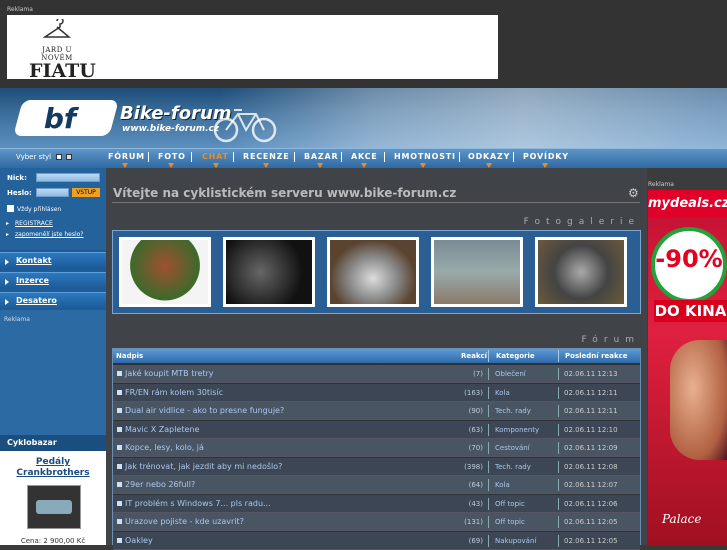 The width and height of the screenshot is (727, 550). I want to click on topic-title: Jaké koupit MTB tretry, so click(169, 373).